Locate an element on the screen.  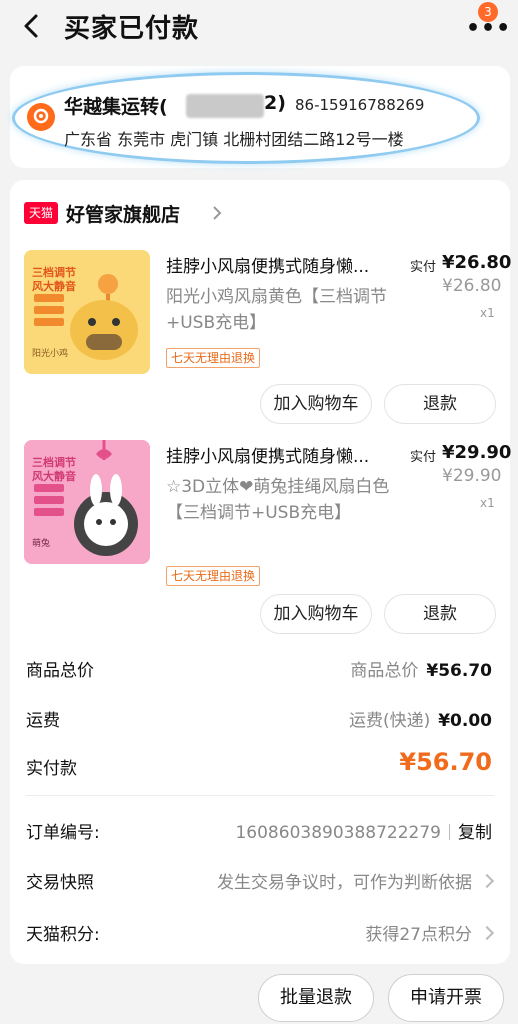
goods-total-sublabel: 商品总价 is located at coordinates (384, 671).